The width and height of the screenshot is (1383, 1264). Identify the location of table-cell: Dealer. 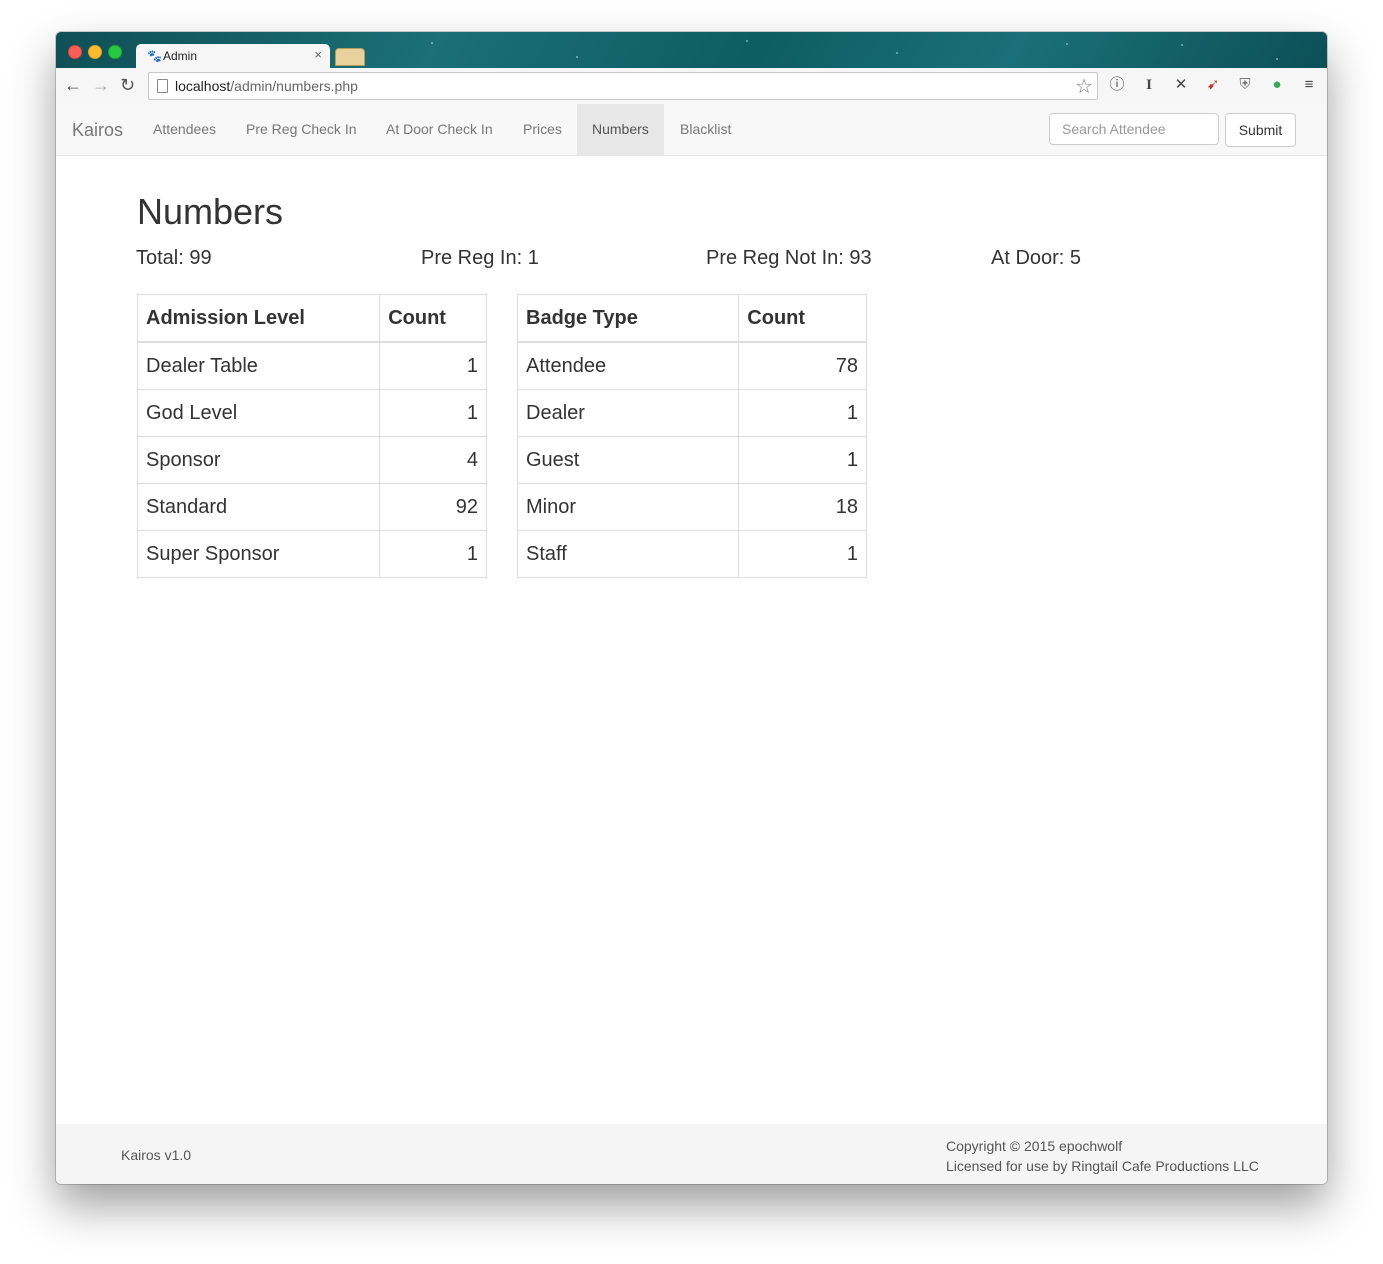
(628, 413).